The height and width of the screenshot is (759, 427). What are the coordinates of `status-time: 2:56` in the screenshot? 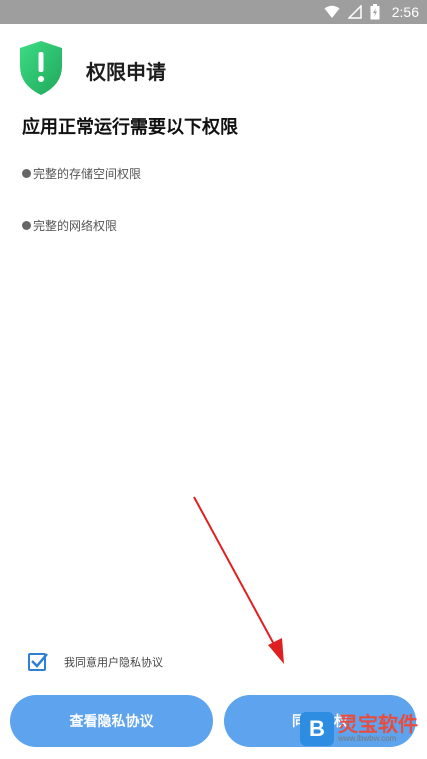 It's located at (405, 12).